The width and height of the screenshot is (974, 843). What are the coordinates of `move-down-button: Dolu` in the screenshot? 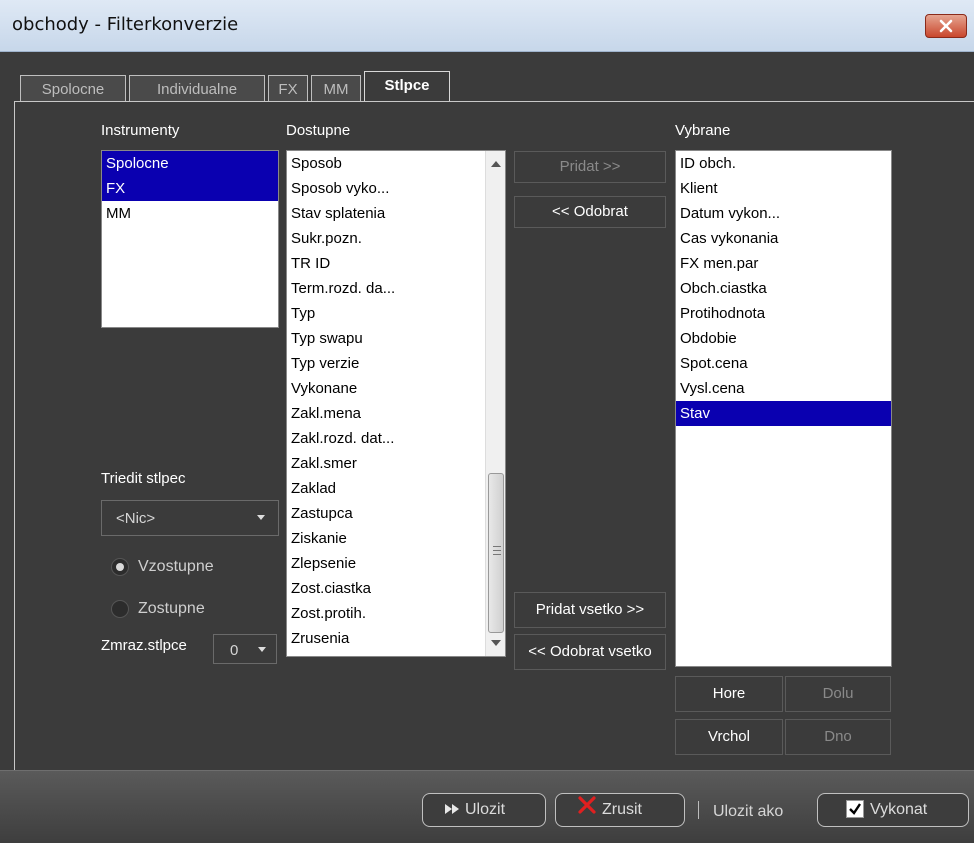 It's located at (838, 694).